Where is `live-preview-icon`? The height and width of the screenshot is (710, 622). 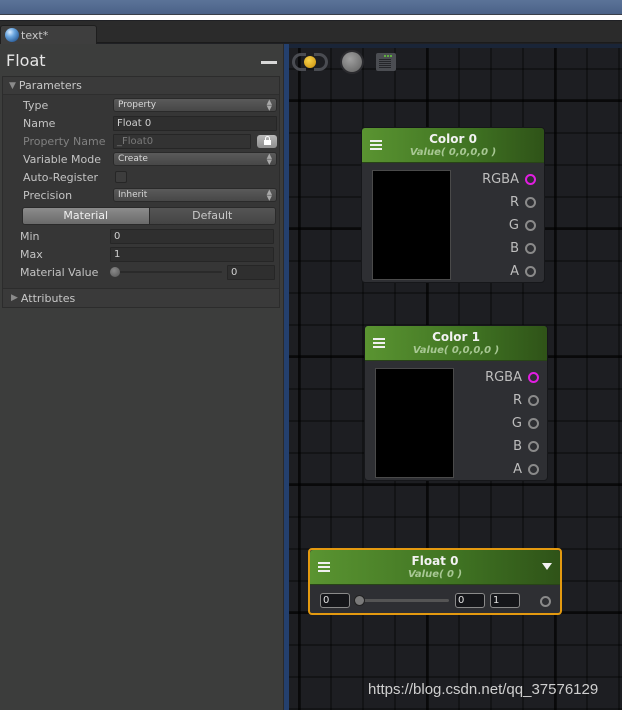 live-preview-icon is located at coordinates (310, 62).